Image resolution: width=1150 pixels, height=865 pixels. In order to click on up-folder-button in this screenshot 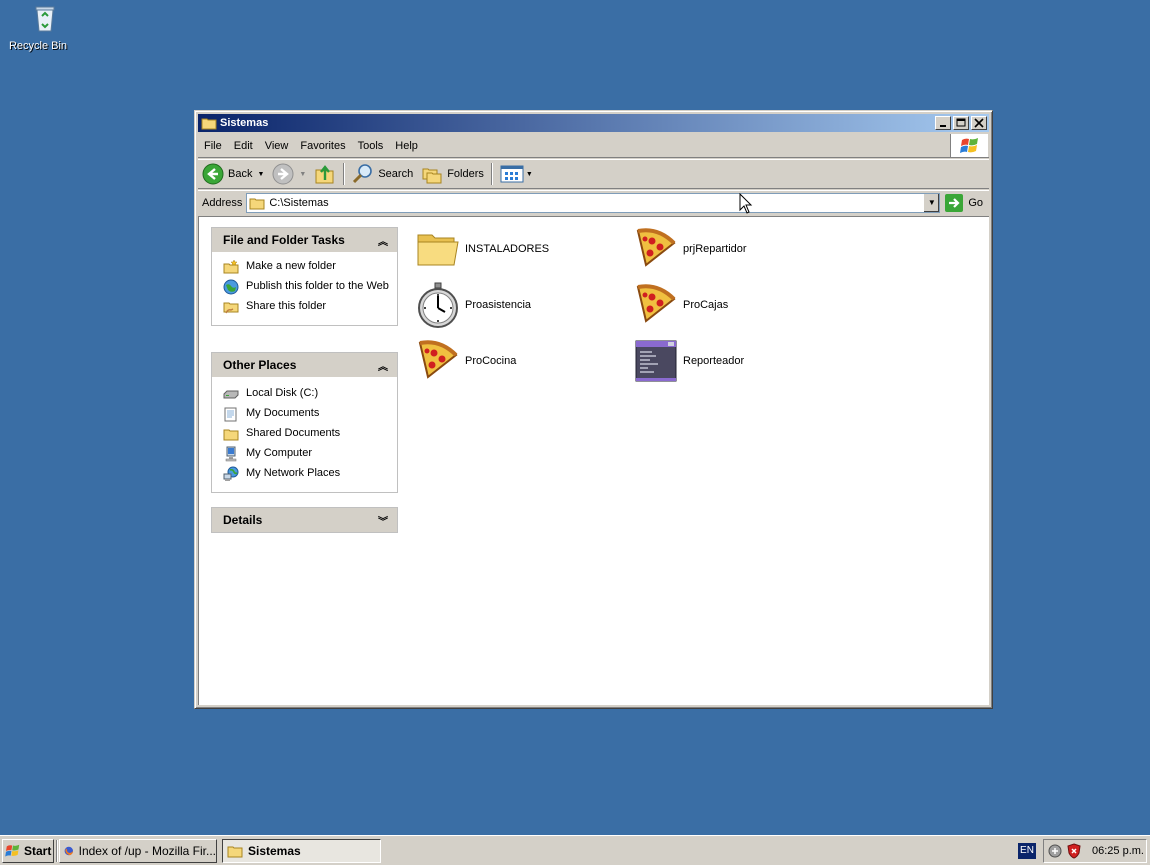, I will do `click(325, 174)`.